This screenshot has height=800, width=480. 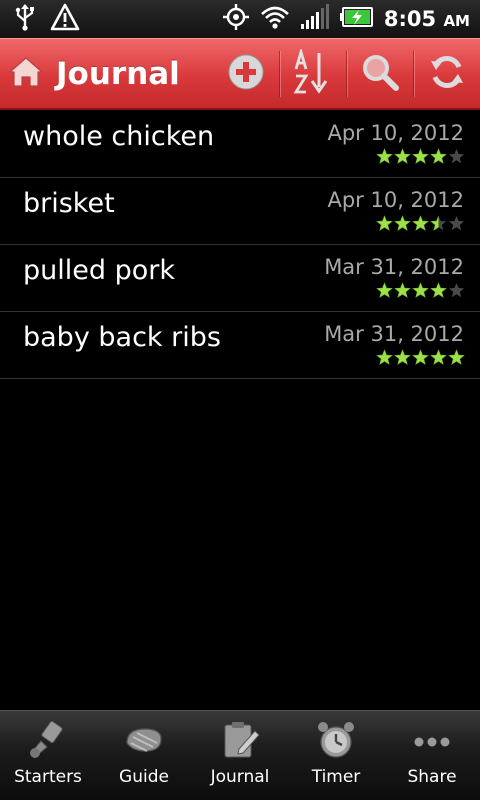 What do you see at coordinates (236, 19) in the screenshot?
I see `gps-icon` at bounding box center [236, 19].